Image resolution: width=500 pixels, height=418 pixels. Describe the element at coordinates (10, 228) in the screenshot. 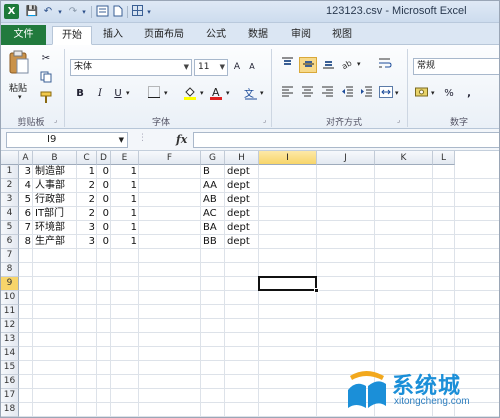

I see `row-header: 5` at that location.